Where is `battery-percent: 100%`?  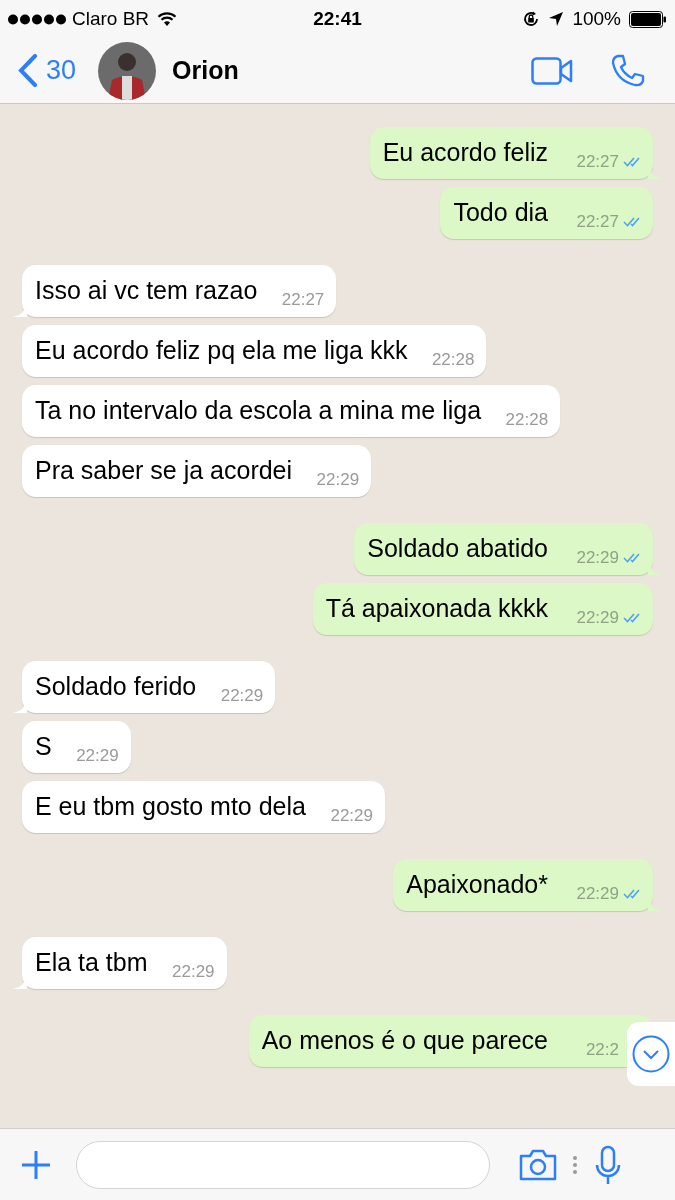
battery-percent: 100% is located at coordinates (596, 18).